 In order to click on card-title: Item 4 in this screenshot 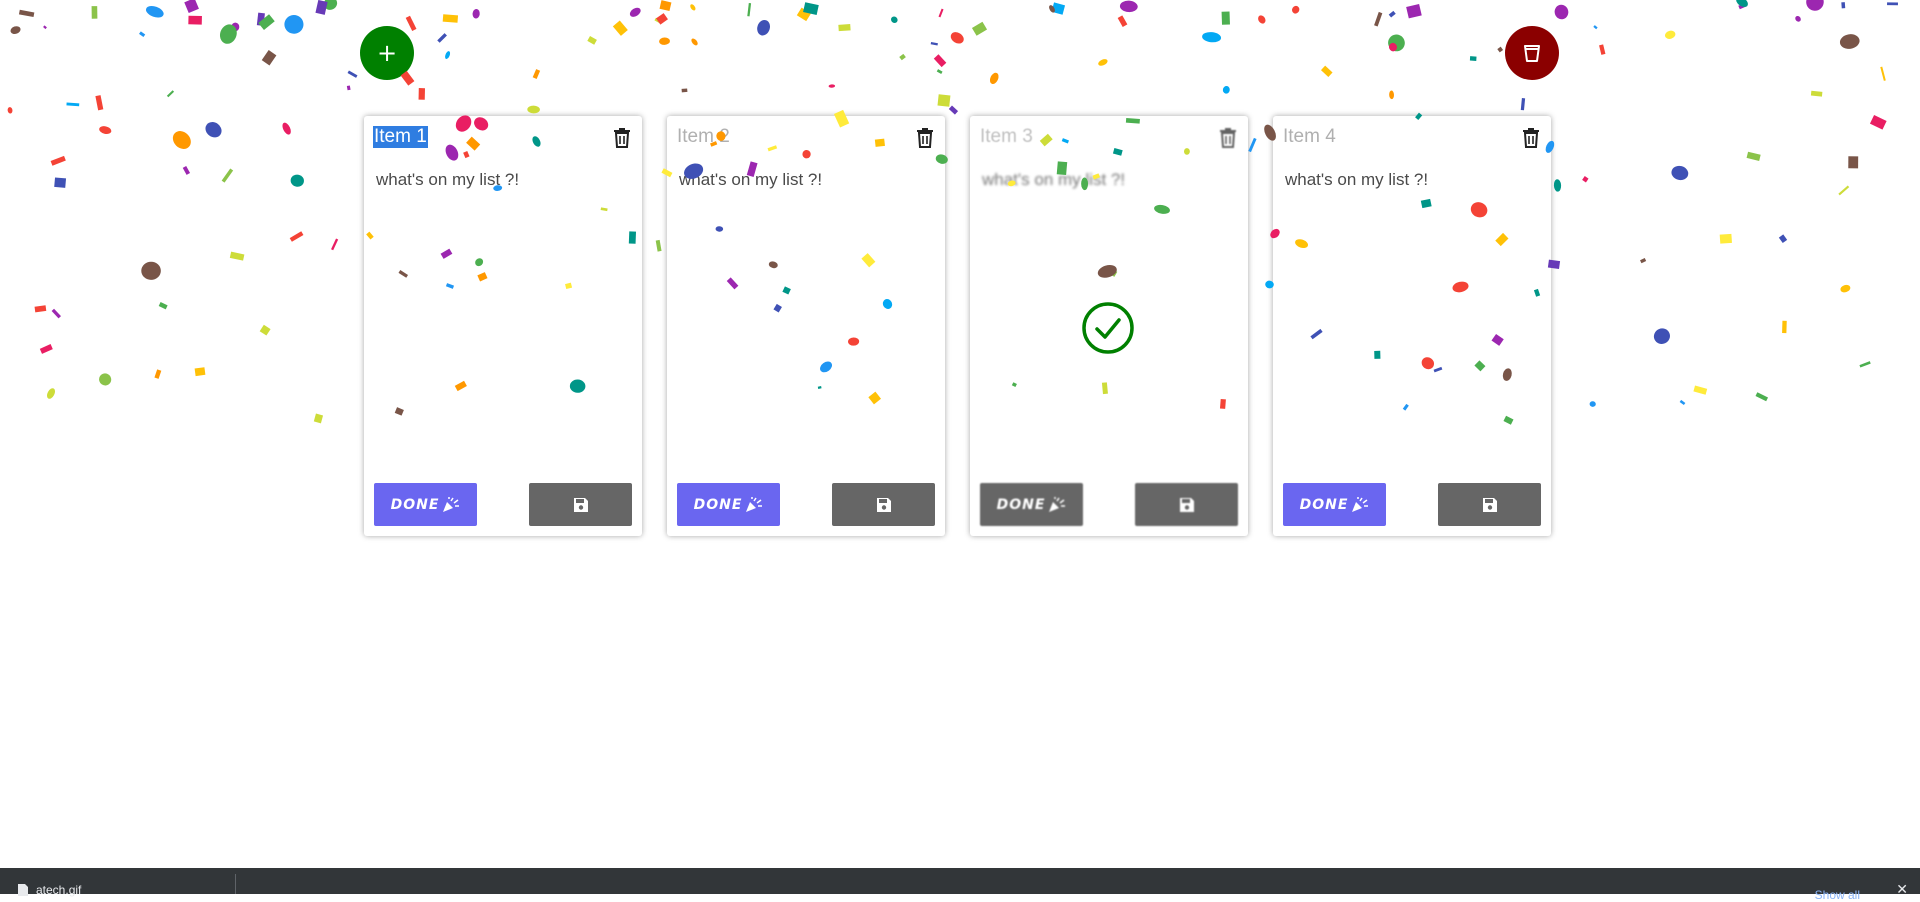, I will do `click(1309, 137)`.